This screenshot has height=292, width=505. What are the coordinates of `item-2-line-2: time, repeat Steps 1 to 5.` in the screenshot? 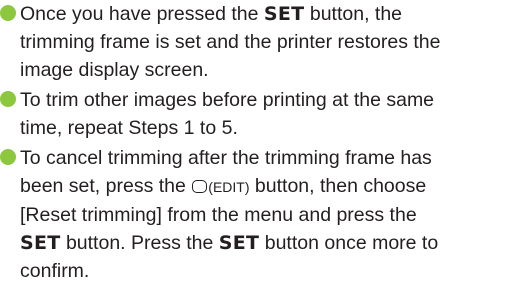 It's located at (129, 128).